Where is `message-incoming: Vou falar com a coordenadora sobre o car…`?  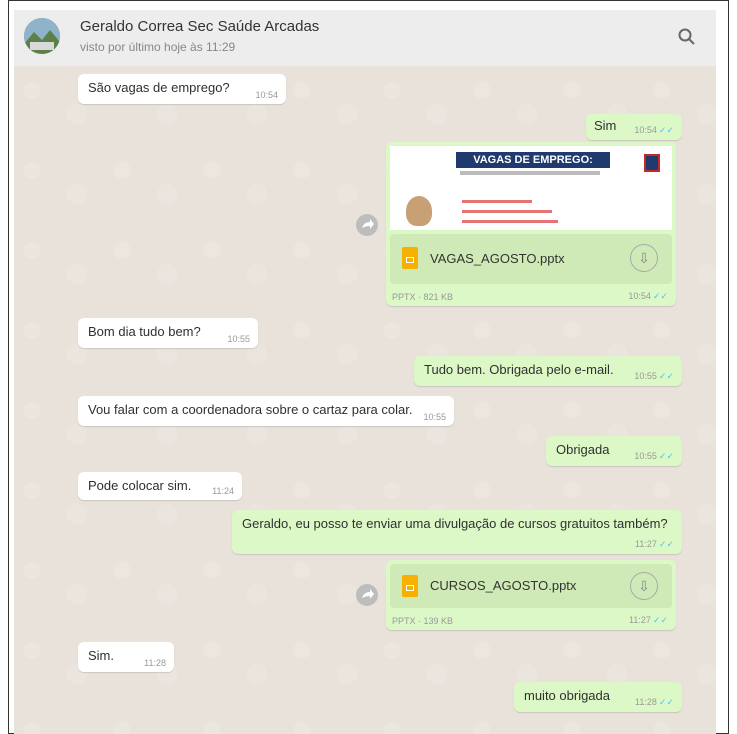 message-incoming: Vou falar com a coordenadora sobre o car… is located at coordinates (266, 411).